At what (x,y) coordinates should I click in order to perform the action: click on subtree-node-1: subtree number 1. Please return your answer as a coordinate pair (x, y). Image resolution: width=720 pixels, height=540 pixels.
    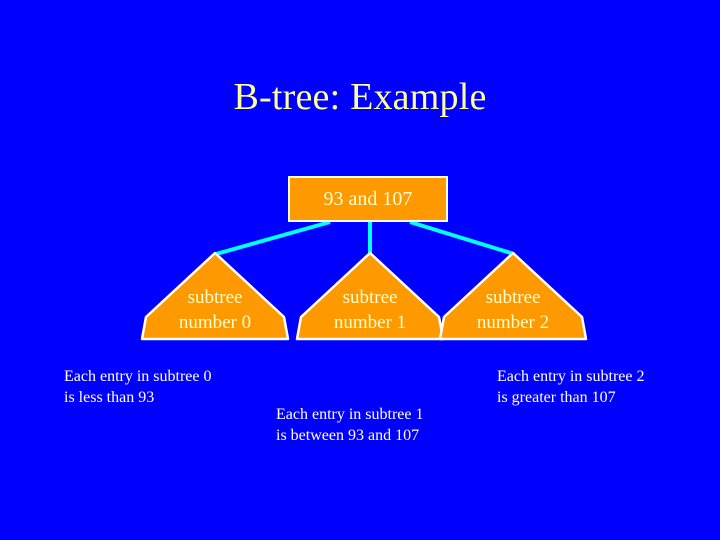
    Looking at the image, I should click on (370, 296).